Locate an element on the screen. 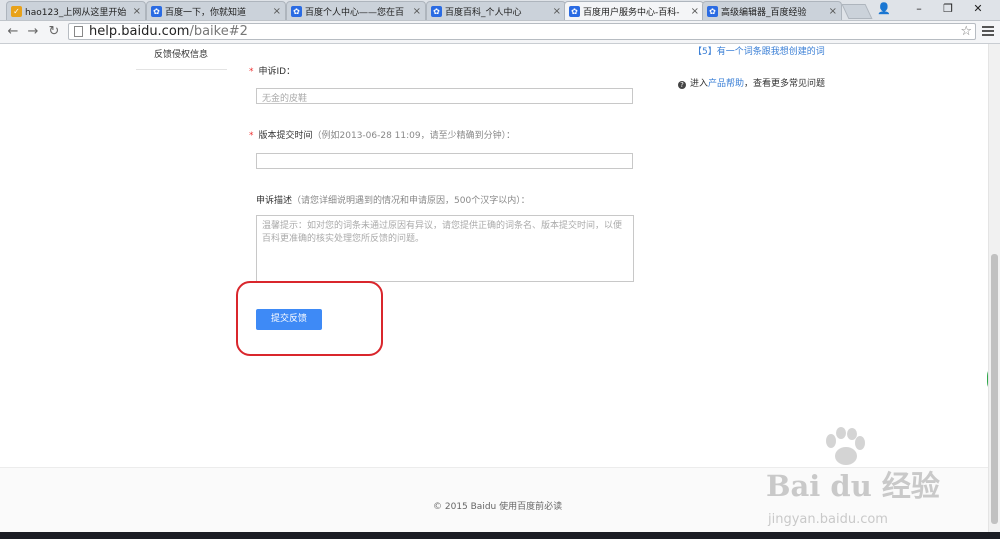  url-text: help.baidu.com/baike#2 is located at coordinates (168, 32).